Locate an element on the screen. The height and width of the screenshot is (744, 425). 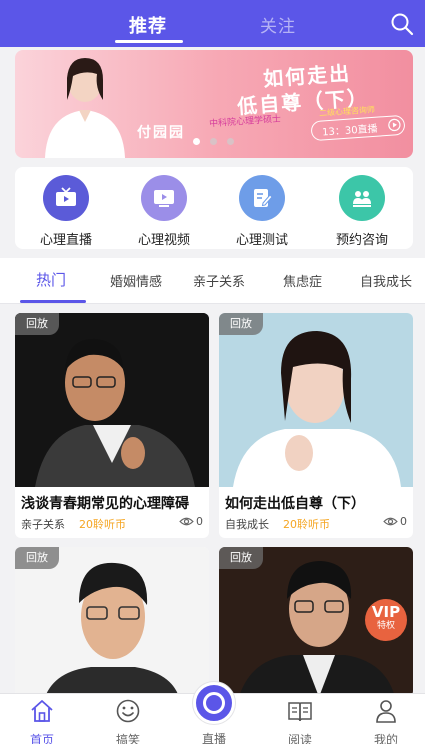
vip-sublabel: 特权 is located at coordinates (385, 626).